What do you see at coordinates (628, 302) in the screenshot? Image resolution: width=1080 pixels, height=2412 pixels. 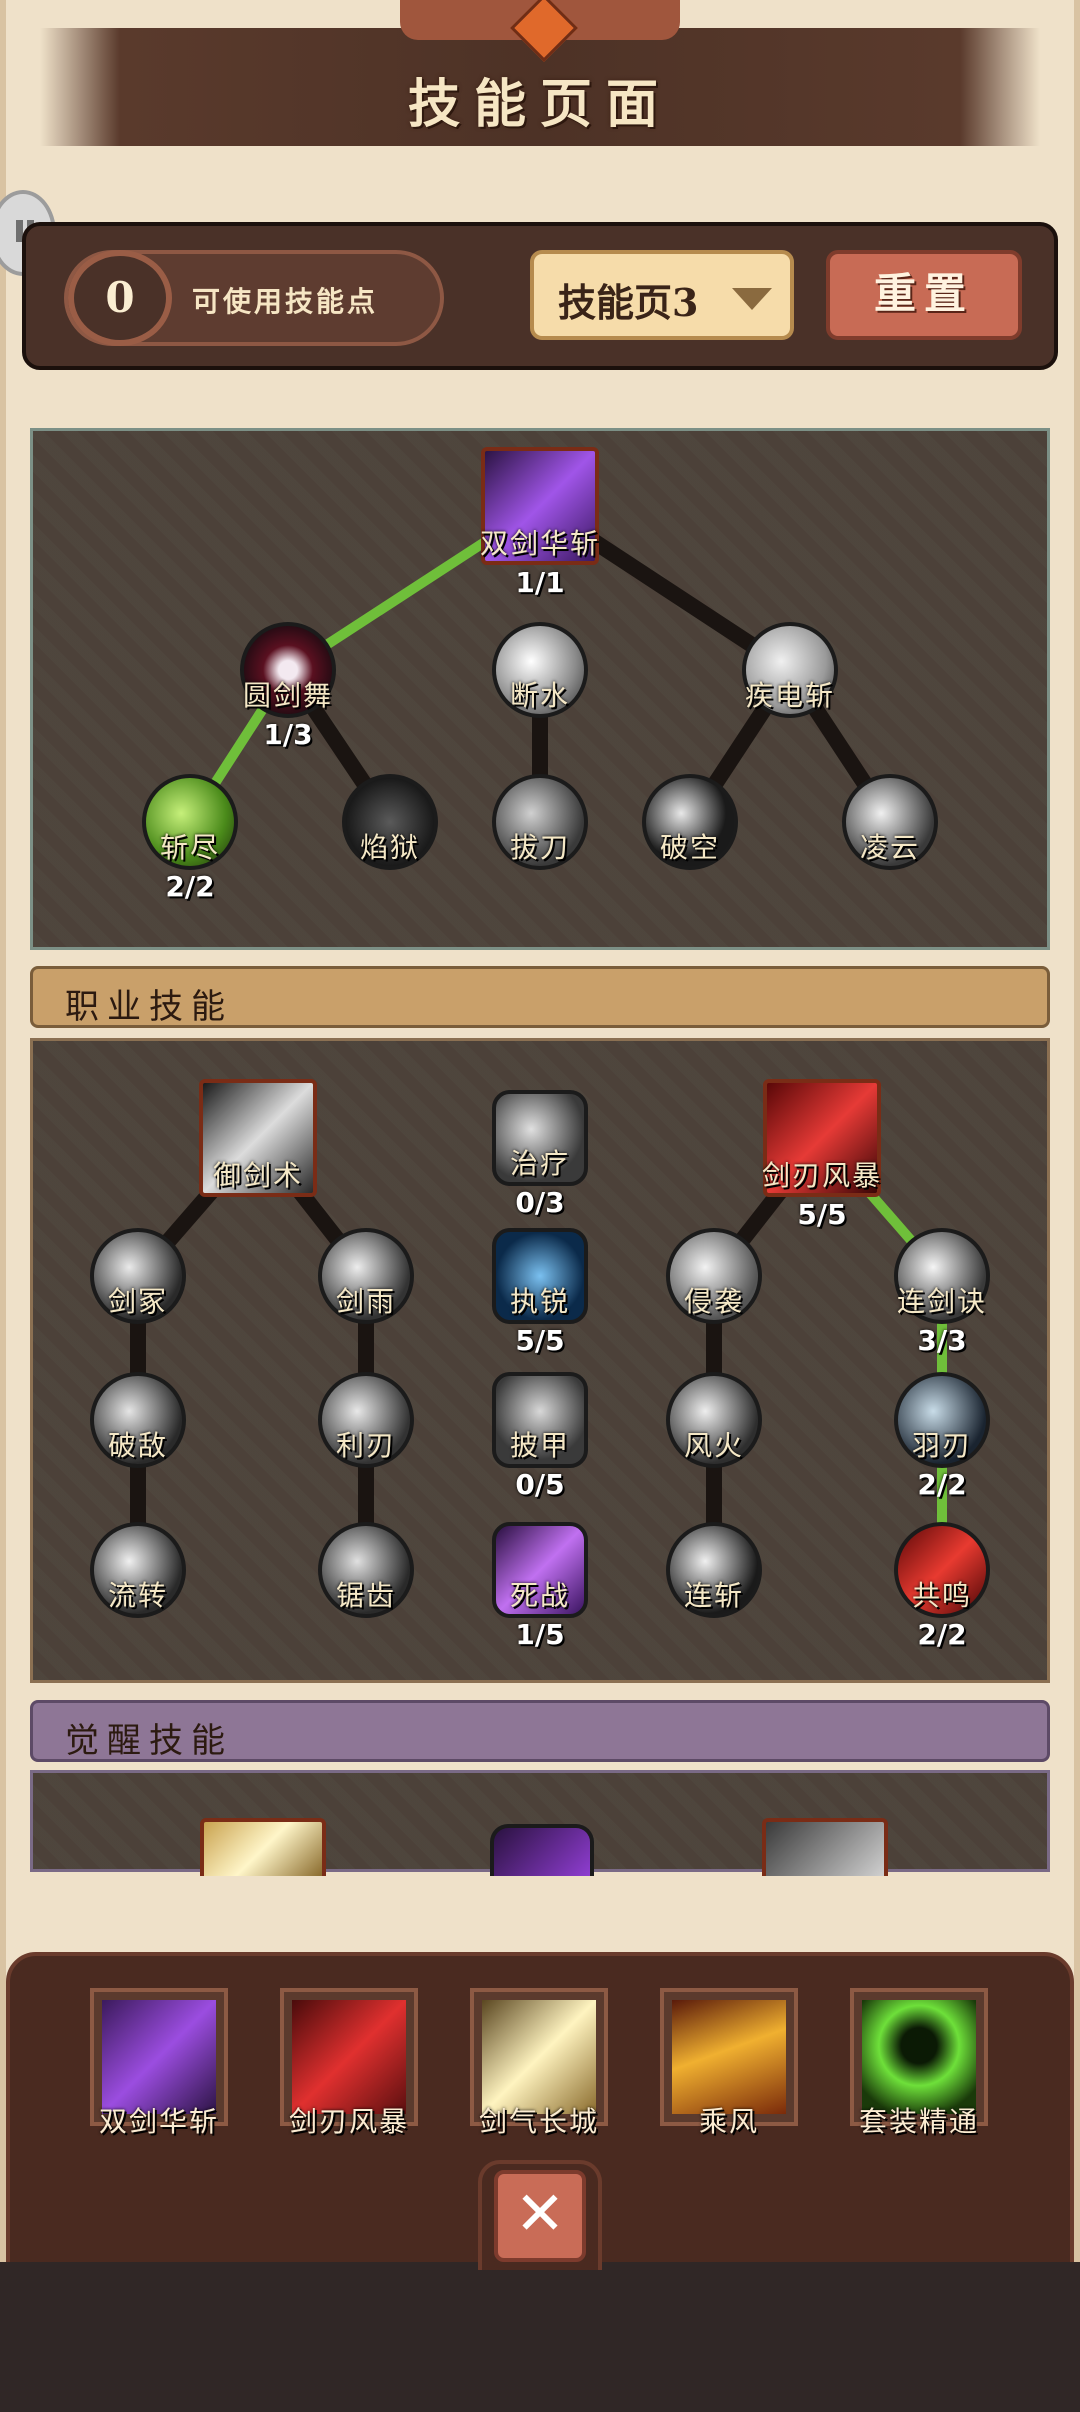 I see `skill-page-label: 技能页3` at bounding box center [628, 302].